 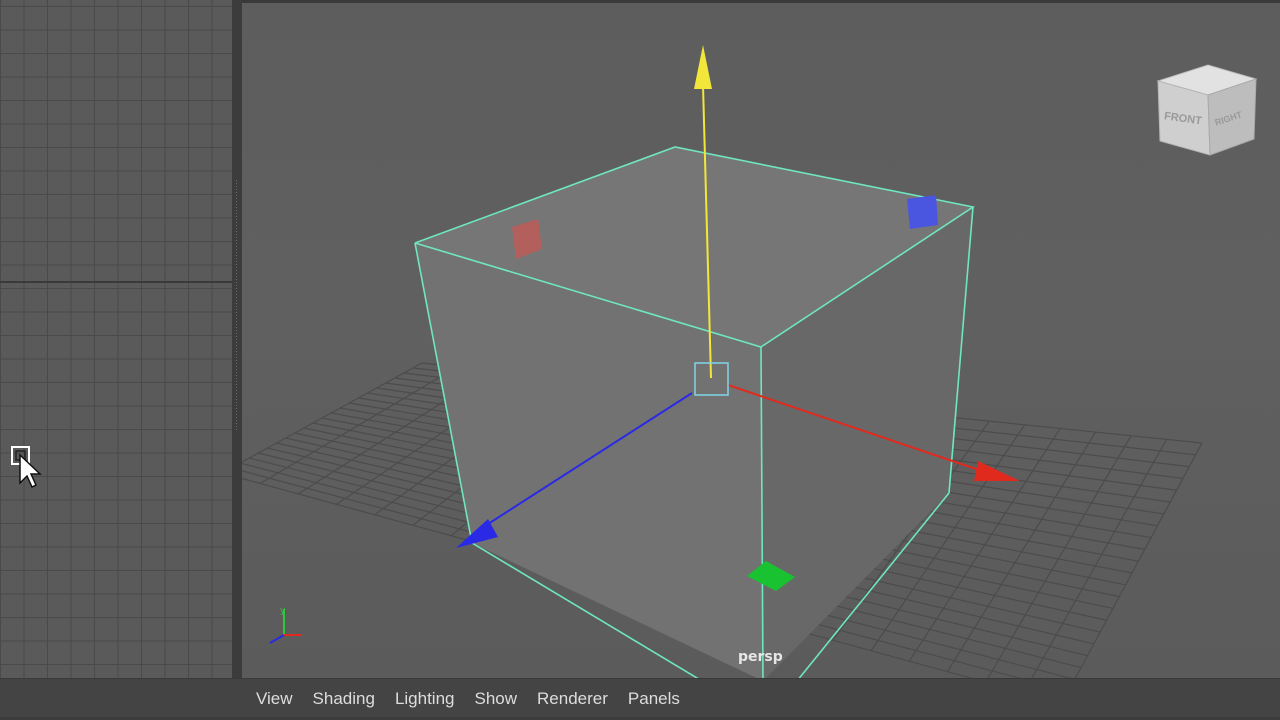 I want to click on panel-menu-shading: Shading, so click(x=344, y=699).